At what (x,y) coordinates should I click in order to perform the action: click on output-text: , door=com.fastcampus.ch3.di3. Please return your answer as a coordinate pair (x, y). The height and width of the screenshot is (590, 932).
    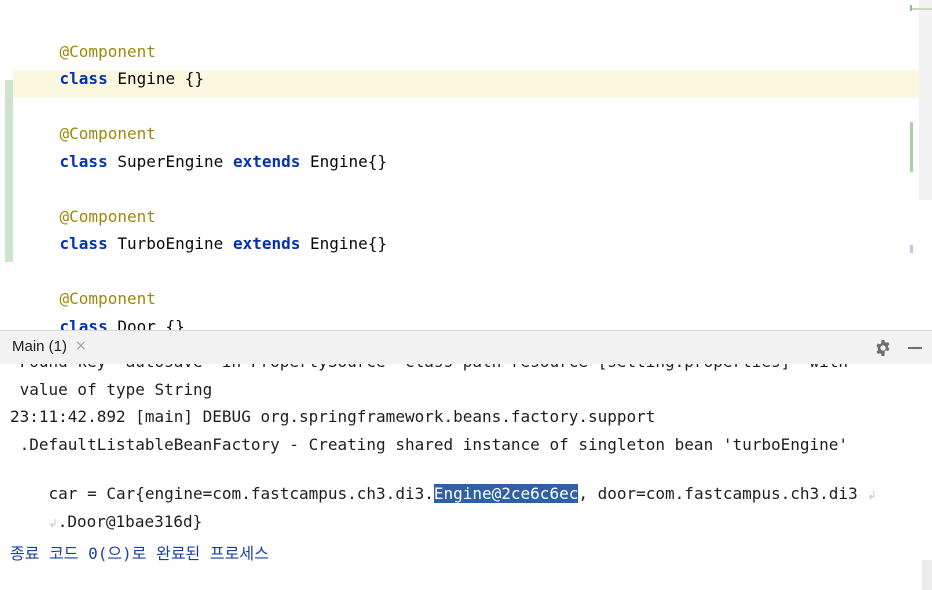
    Looking at the image, I should click on (718, 493).